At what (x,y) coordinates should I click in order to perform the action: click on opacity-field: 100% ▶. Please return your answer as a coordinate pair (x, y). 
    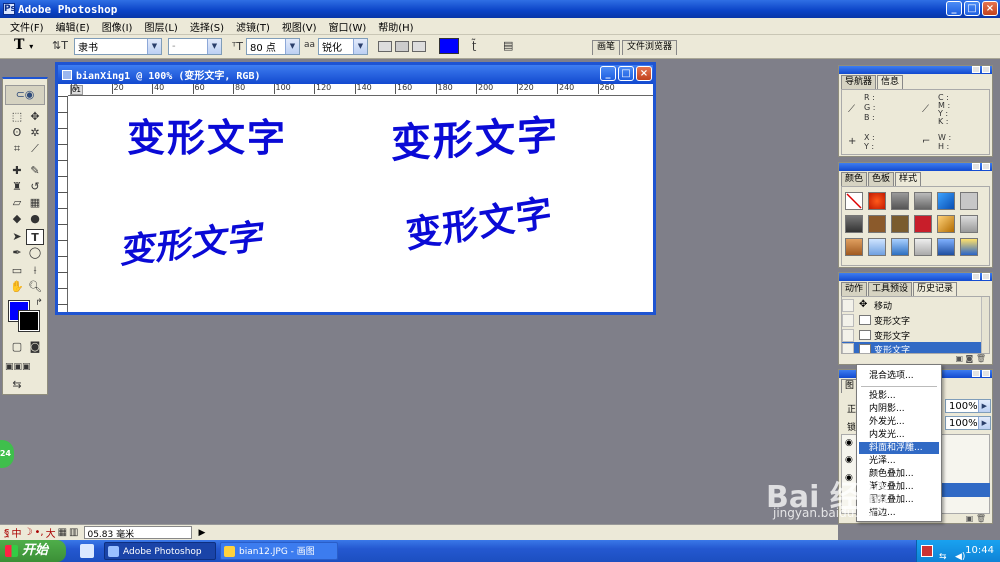
    Looking at the image, I should click on (968, 406).